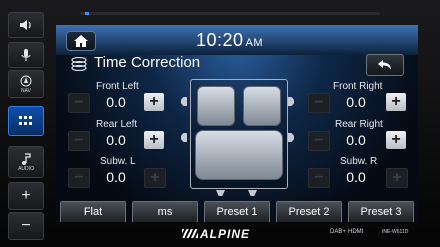 This screenshot has height=247, width=440. What do you see at coordinates (93, 211) in the screenshot?
I see `tab-flat: Flat` at bounding box center [93, 211].